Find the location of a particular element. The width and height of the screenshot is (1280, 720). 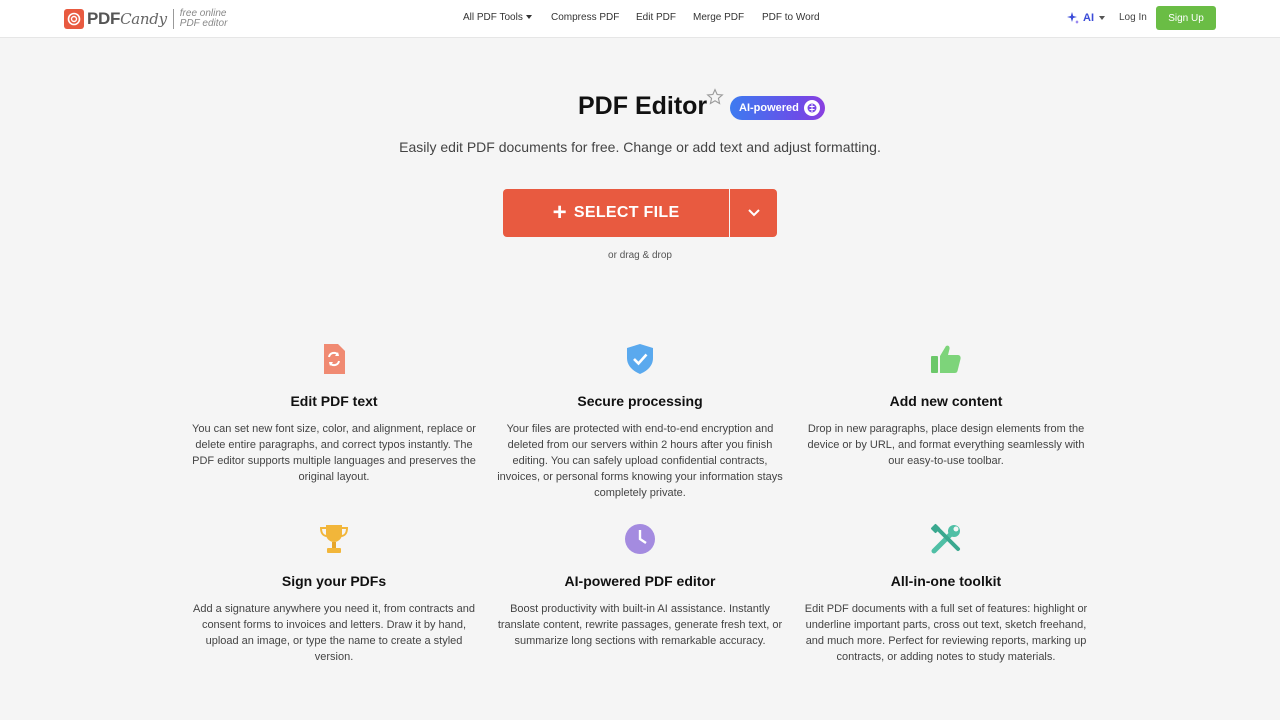

login-link: Log In is located at coordinates (1133, 17).